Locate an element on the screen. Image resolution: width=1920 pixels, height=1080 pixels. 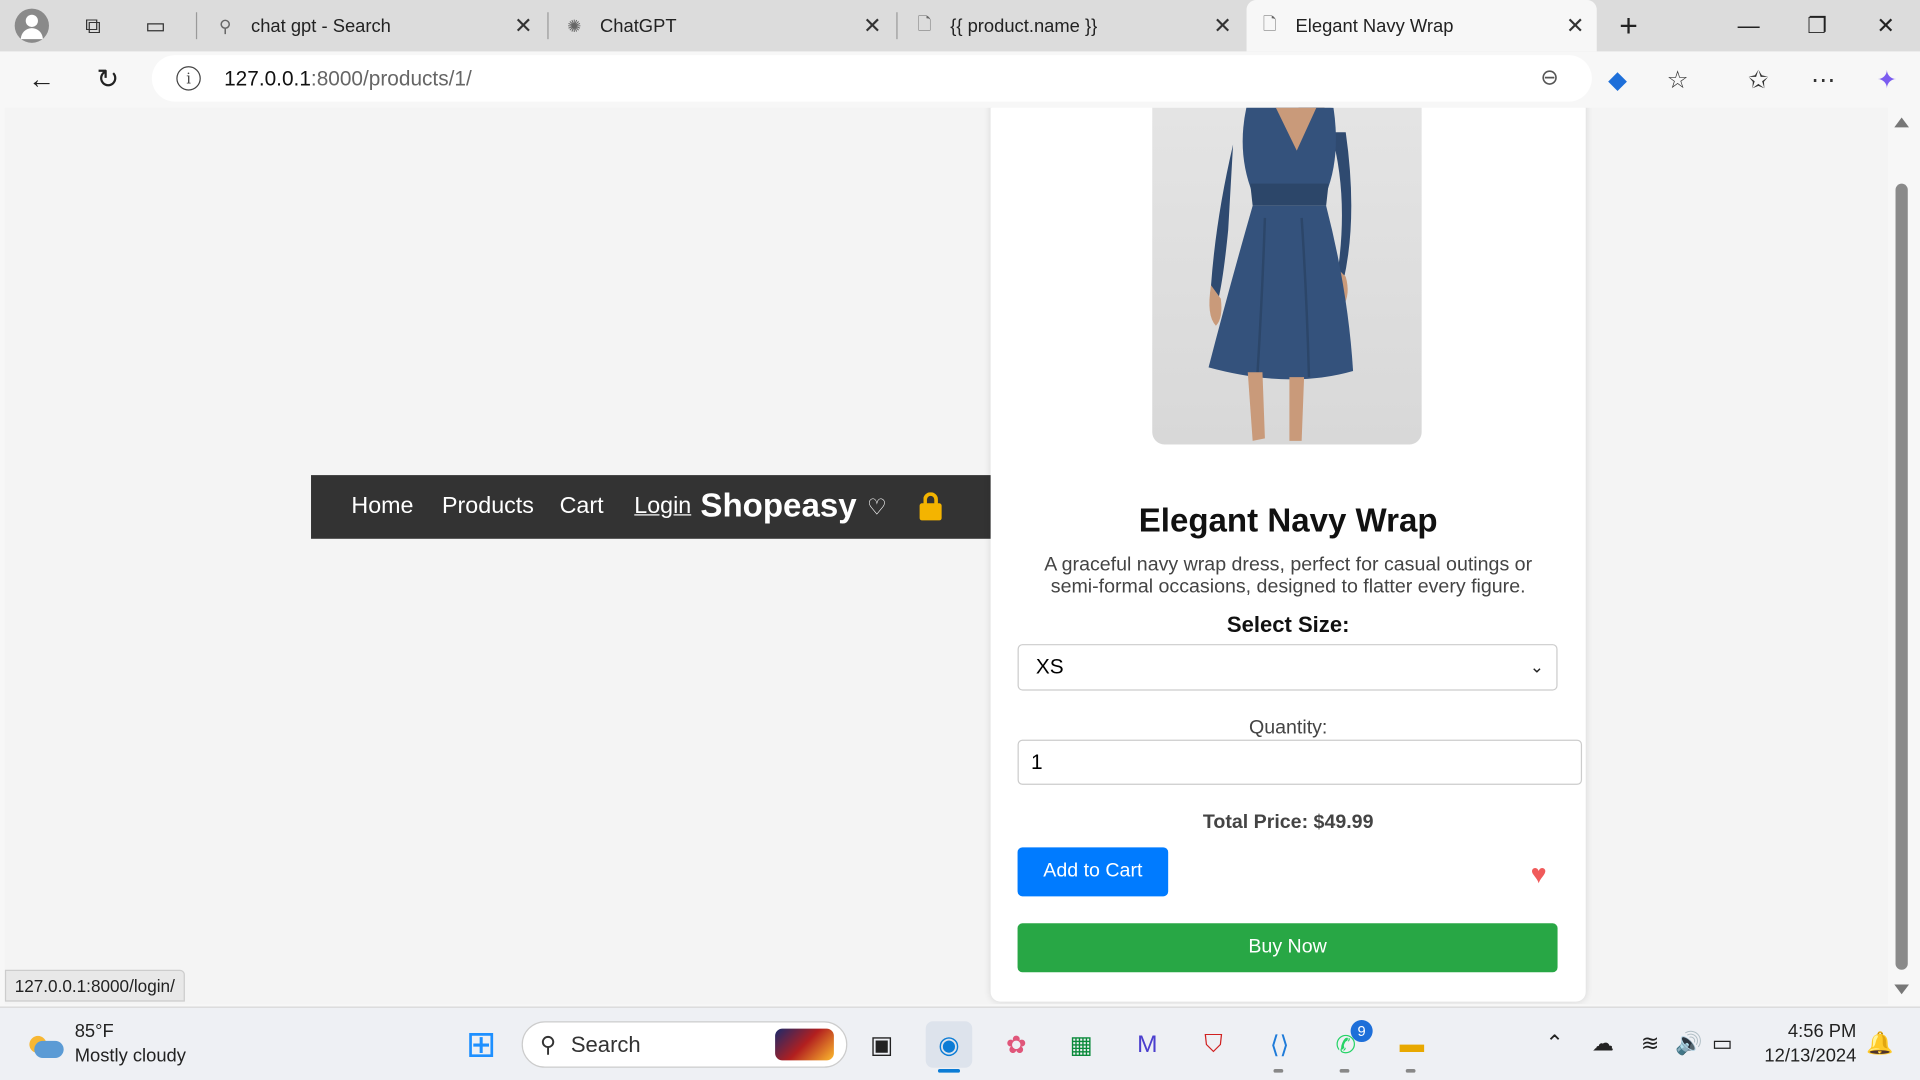
favorite-button: ☆ is located at coordinates (1678, 79).